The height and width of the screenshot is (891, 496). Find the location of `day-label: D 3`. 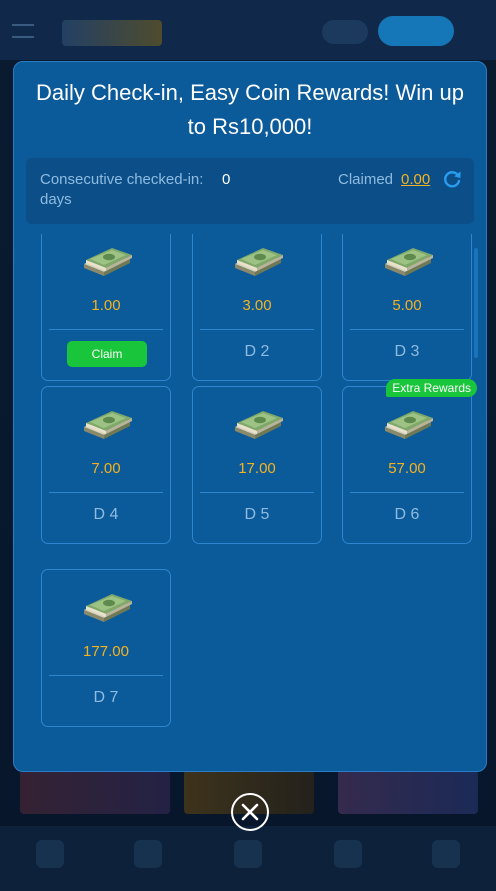

day-label: D 3 is located at coordinates (407, 351).